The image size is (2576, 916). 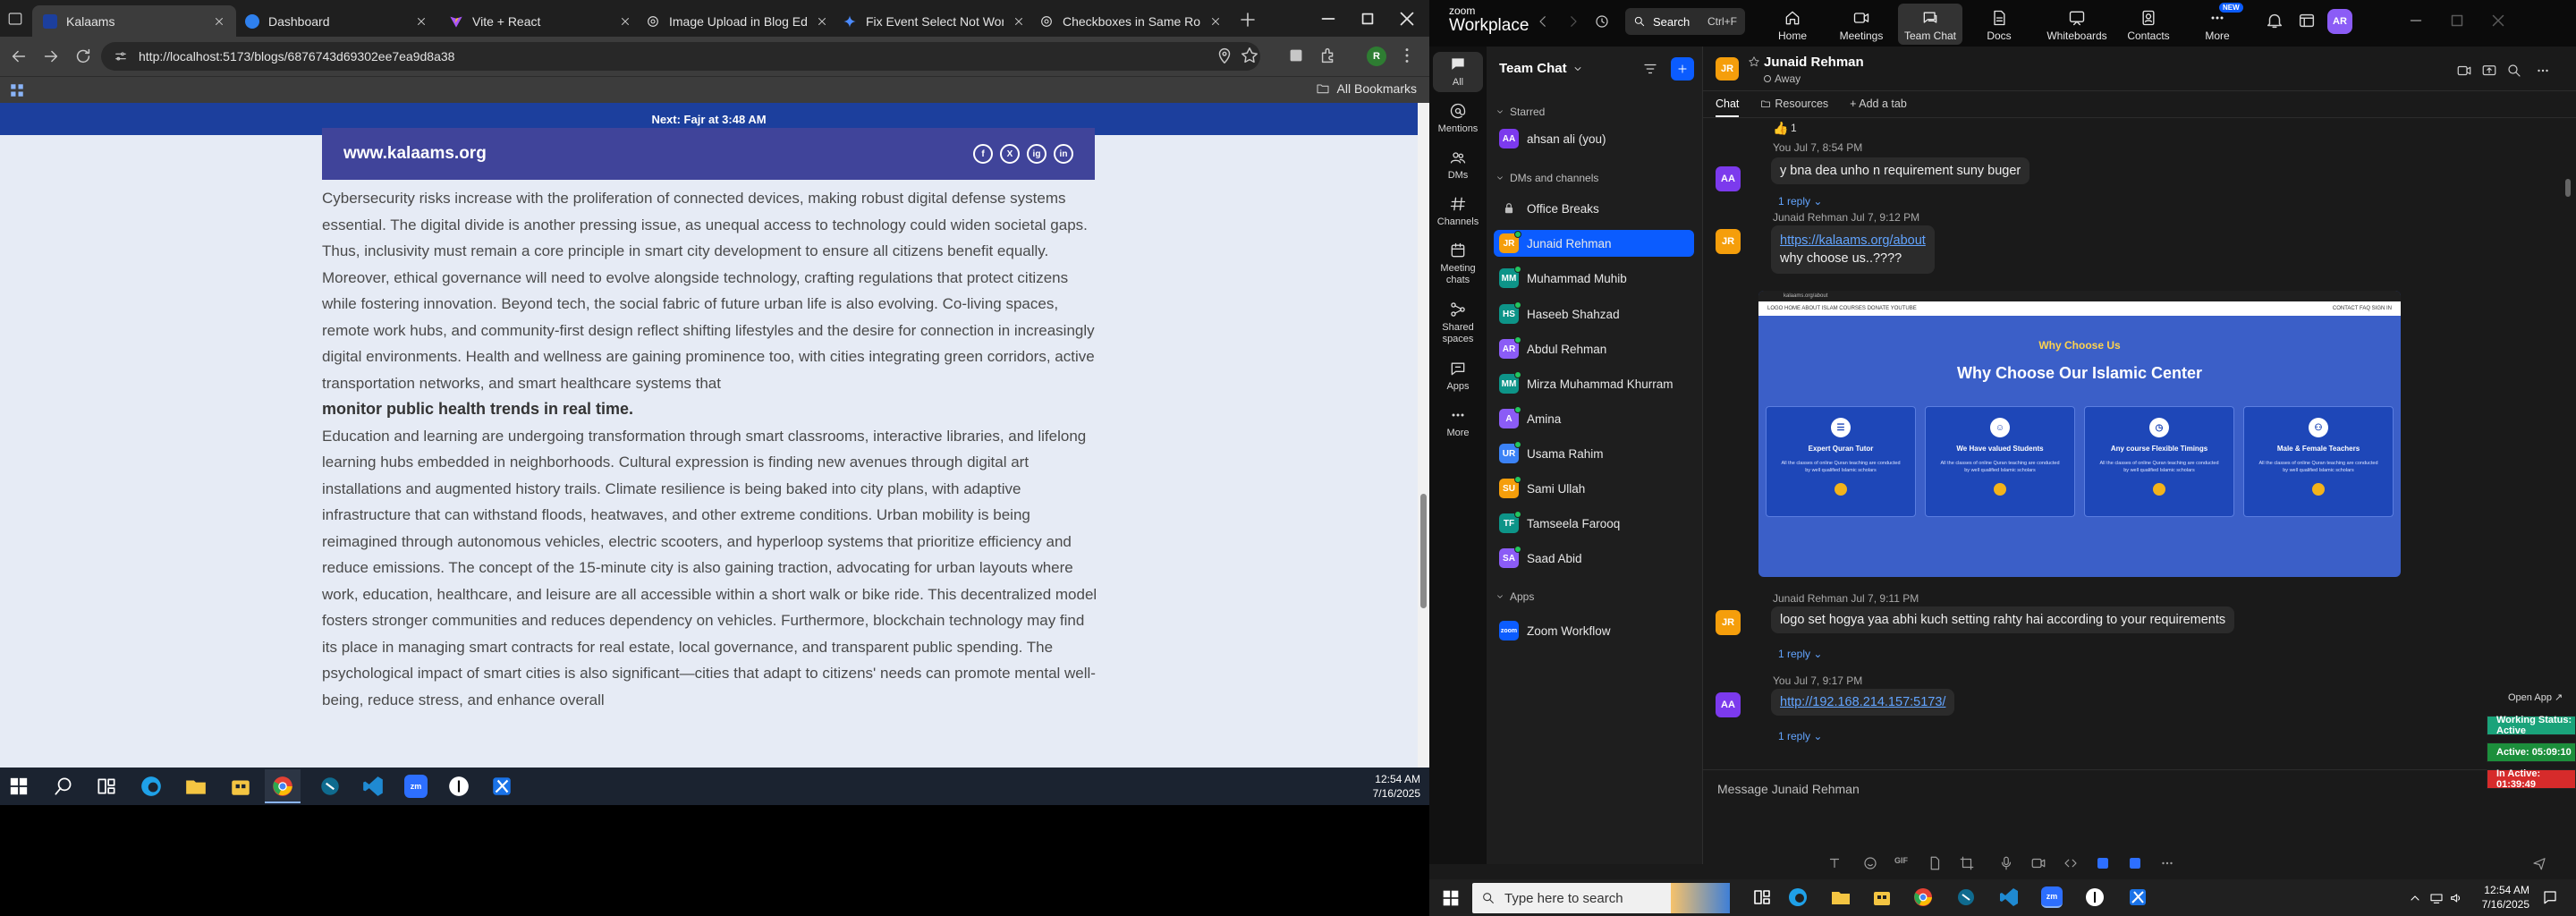 What do you see at coordinates (51, 56) in the screenshot?
I see `forward-icon` at bounding box center [51, 56].